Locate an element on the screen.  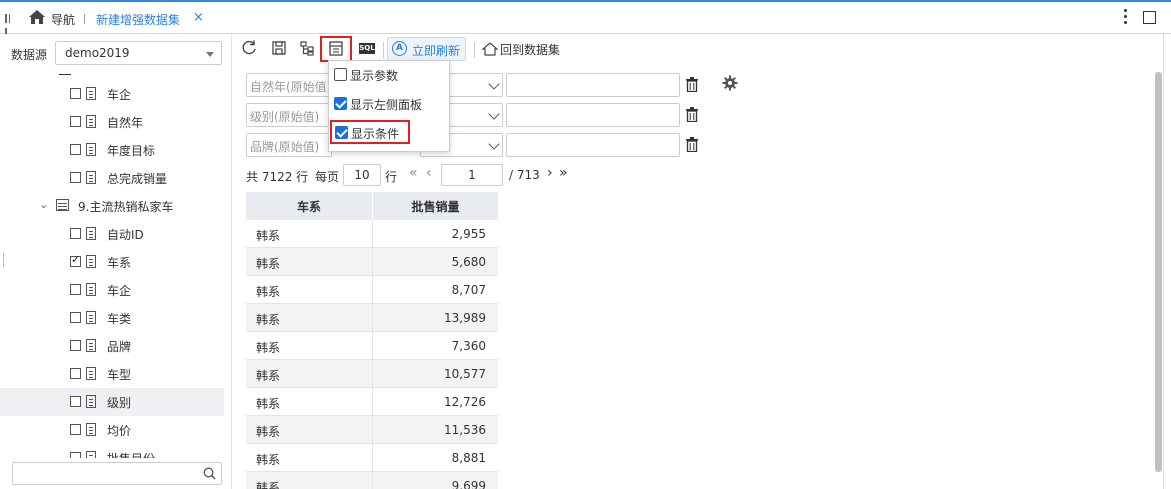
home-icon is located at coordinates (37, 17).